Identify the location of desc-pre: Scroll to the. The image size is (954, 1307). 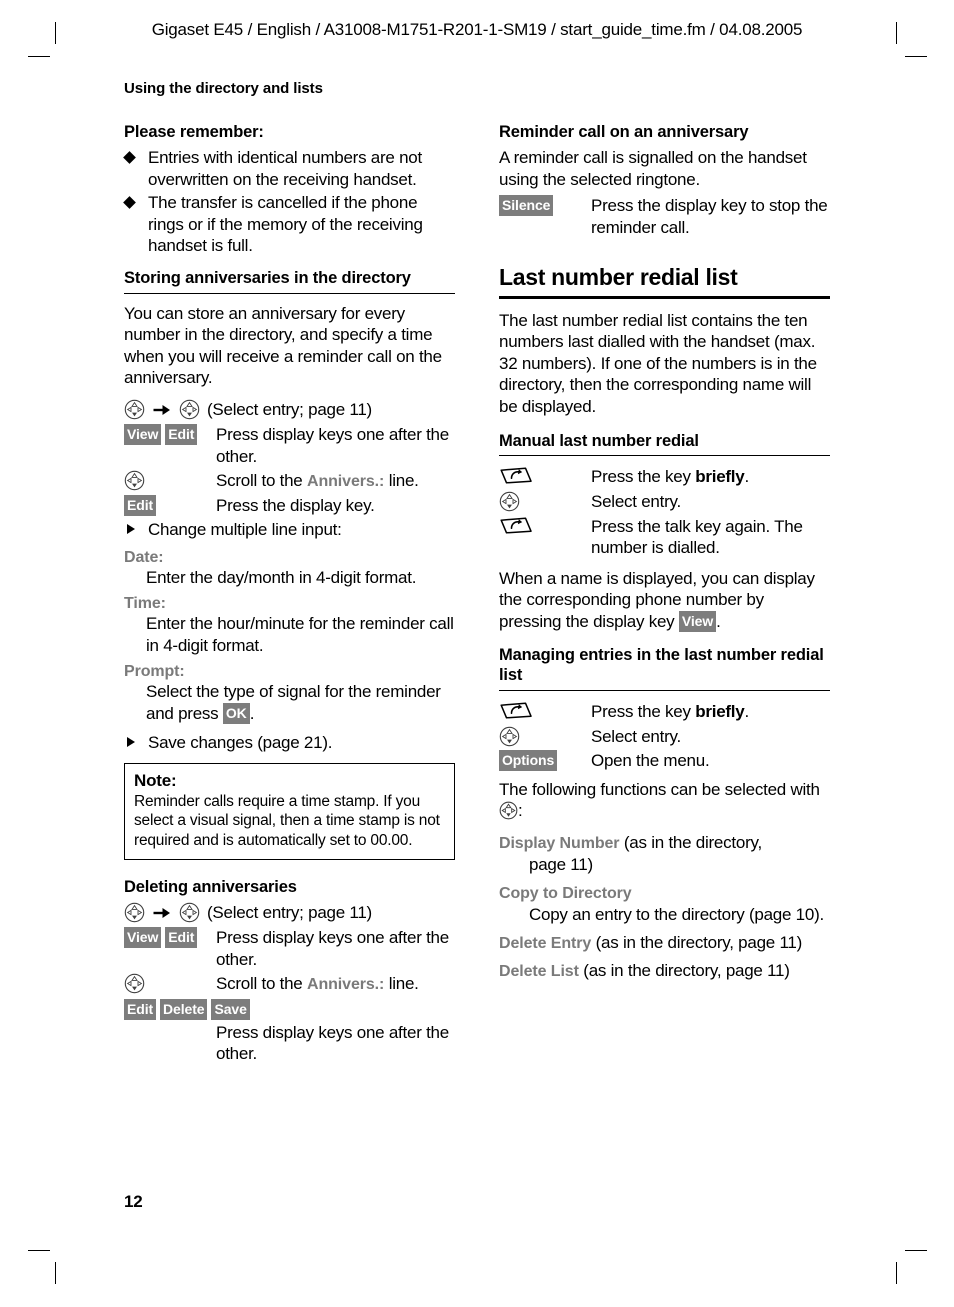
(261, 984).